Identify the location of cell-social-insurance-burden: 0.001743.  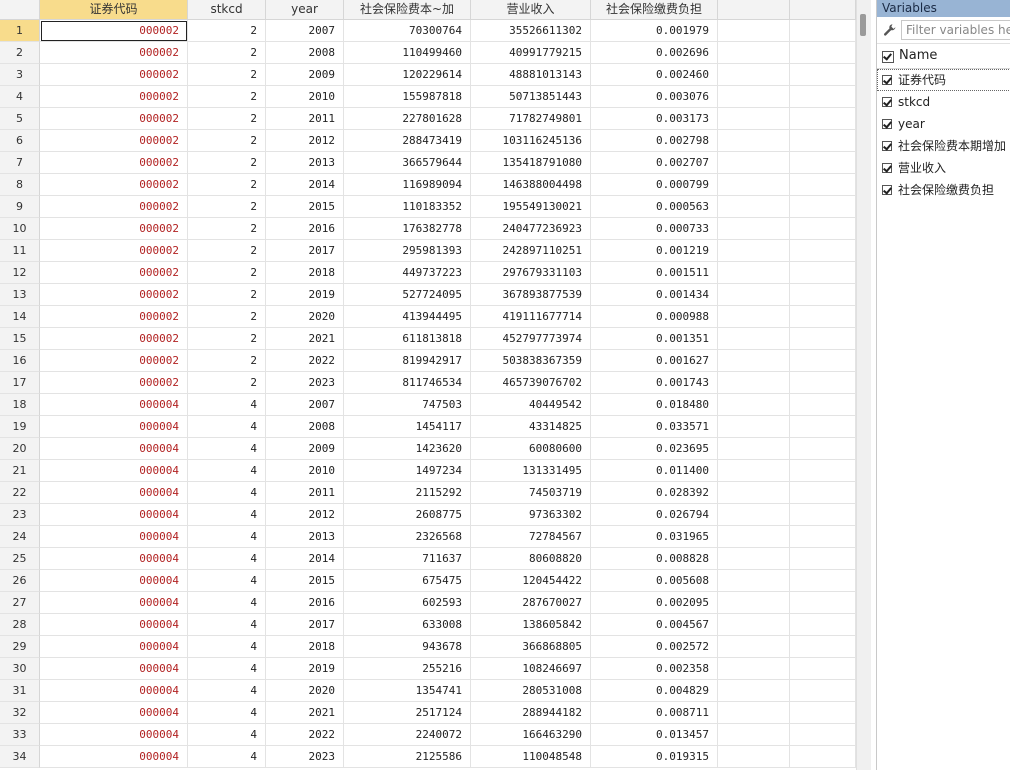
(654, 383).